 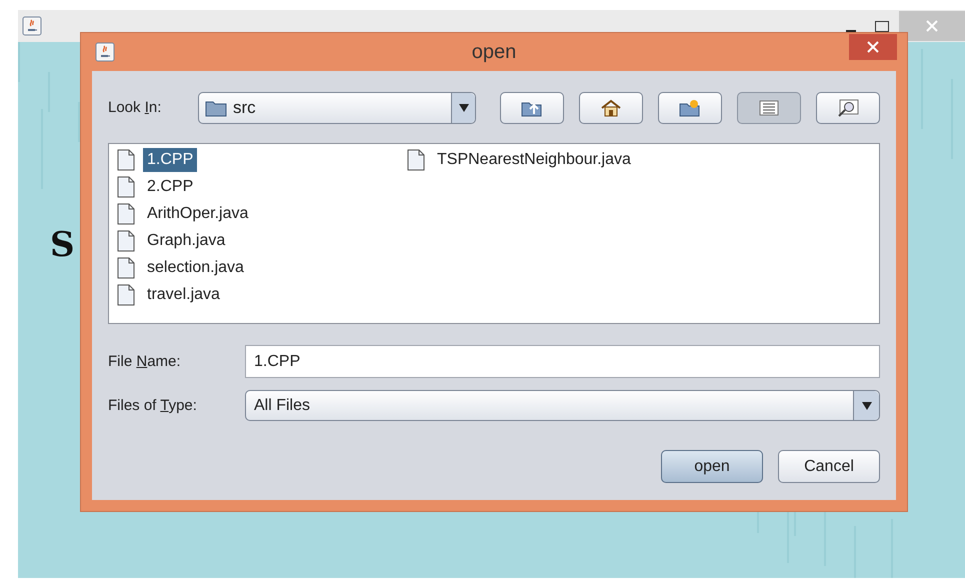 I want to click on home-icon, so click(x=611, y=108).